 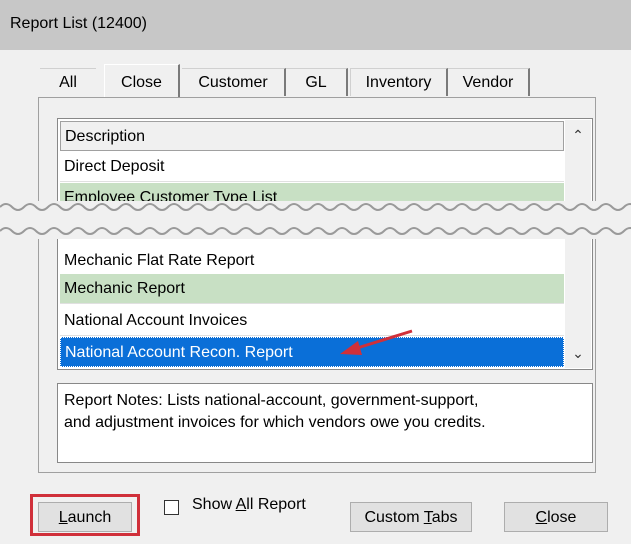 What do you see at coordinates (312, 289) in the screenshot?
I see `list-item: Mechanic Report` at bounding box center [312, 289].